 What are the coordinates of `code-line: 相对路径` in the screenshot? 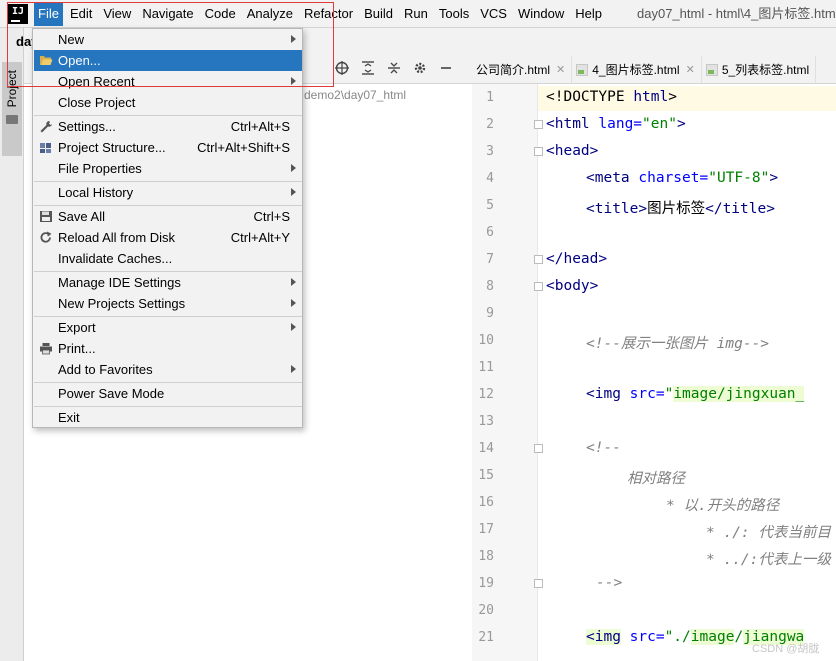 It's located at (656, 479).